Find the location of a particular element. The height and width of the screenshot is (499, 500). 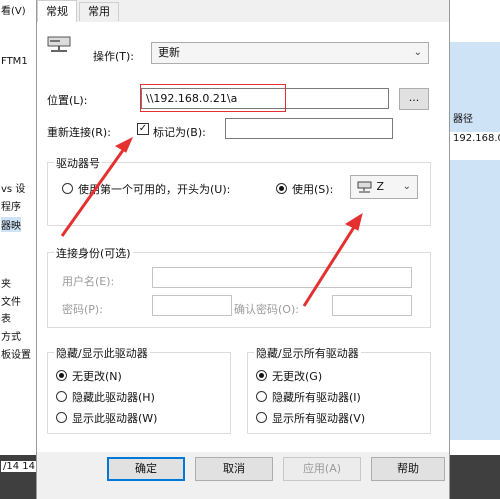

radio-use-drive is located at coordinates (281, 188).